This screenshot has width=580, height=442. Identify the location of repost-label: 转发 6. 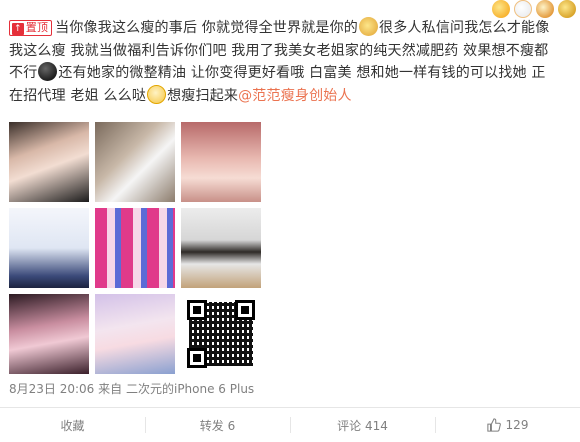
(217, 425).